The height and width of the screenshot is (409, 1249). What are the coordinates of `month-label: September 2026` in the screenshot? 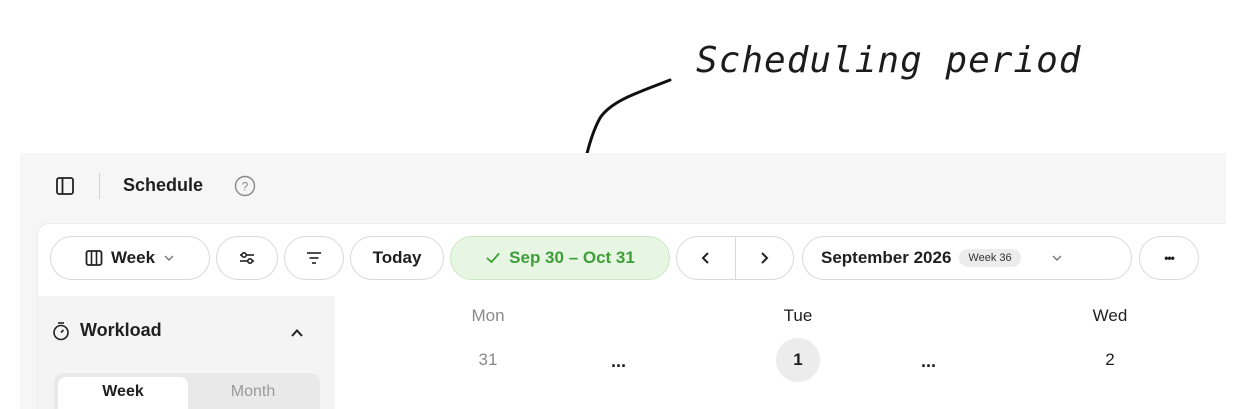 It's located at (886, 257).